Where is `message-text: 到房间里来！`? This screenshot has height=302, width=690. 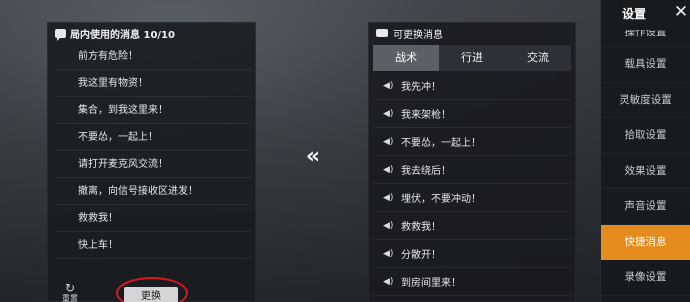 message-text: 到房间里来！ is located at coordinates (431, 283).